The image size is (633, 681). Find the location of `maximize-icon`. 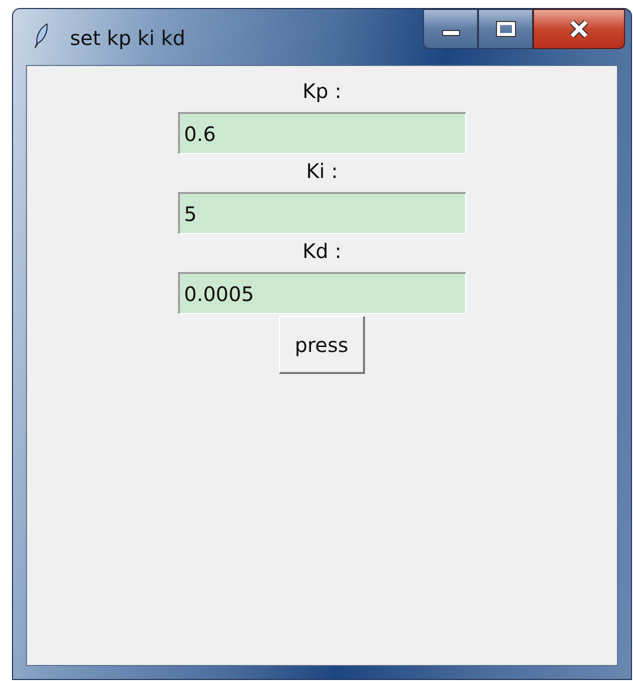

maximize-icon is located at coordinates (505, 29).